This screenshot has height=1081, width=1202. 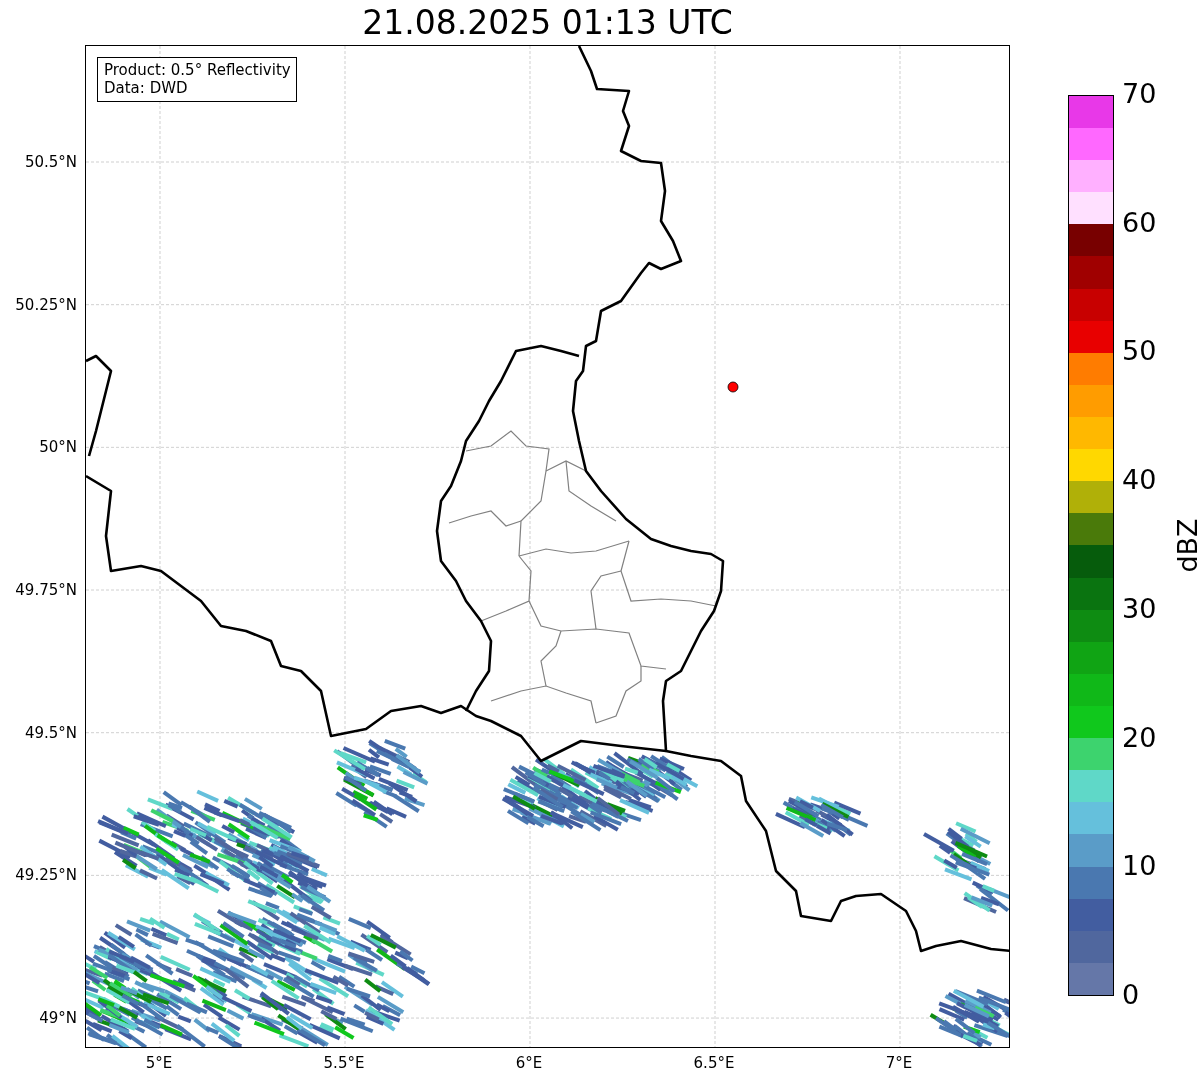 What do you see at coordinates (1131, 994) in the screenshot?
I see `color-scale-tick-label: 0` at bounding box center [1131, 994].